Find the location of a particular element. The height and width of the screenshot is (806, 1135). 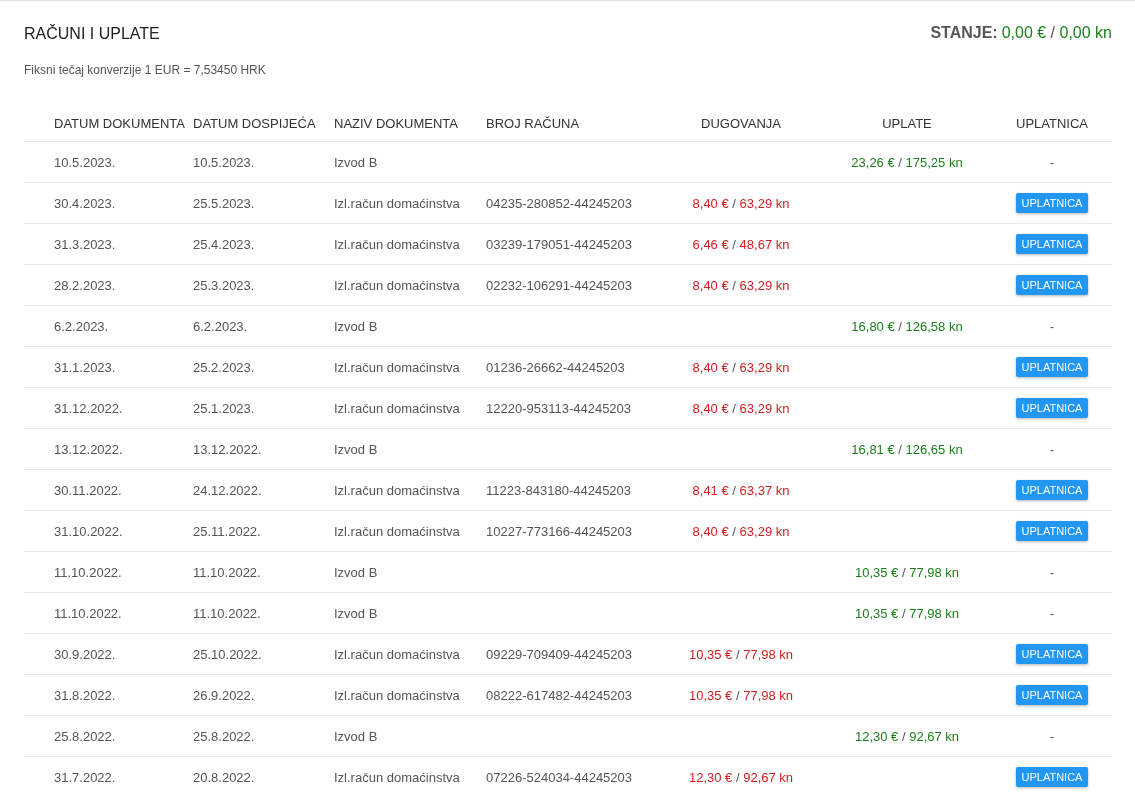

table-cell-text: 25.11.2022. is located at coordinates (227, 531).